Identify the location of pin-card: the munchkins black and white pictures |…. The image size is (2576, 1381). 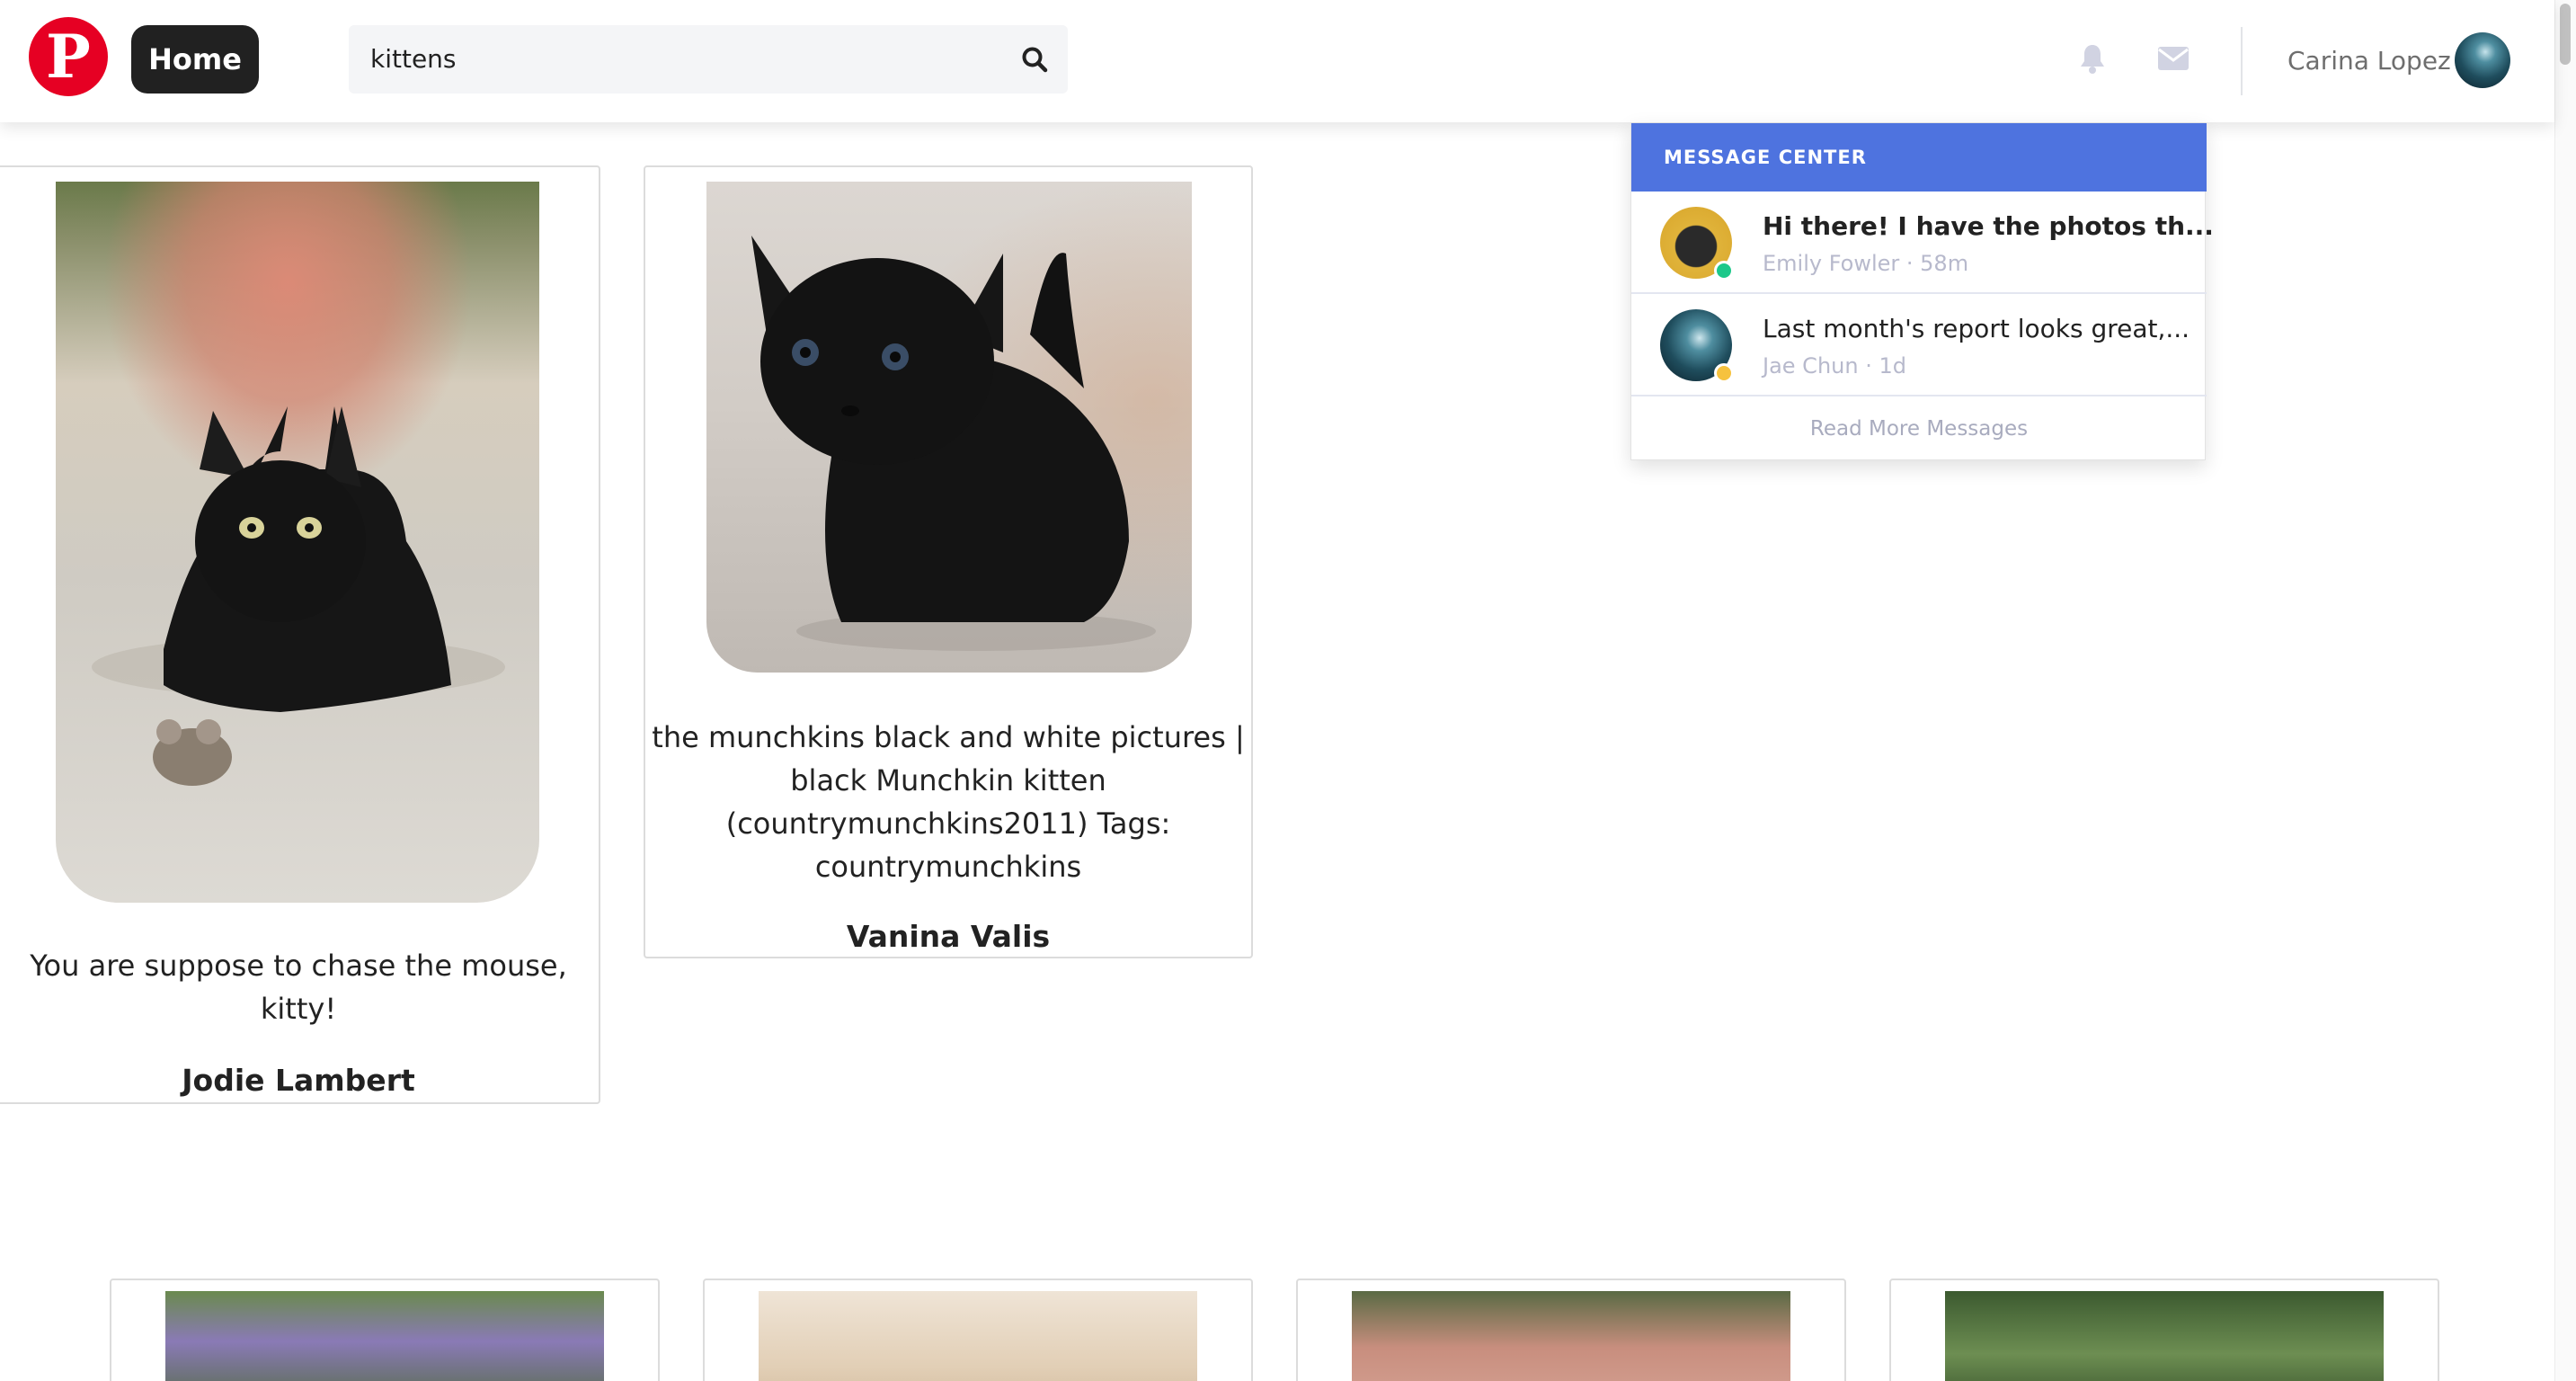
(948, 561).